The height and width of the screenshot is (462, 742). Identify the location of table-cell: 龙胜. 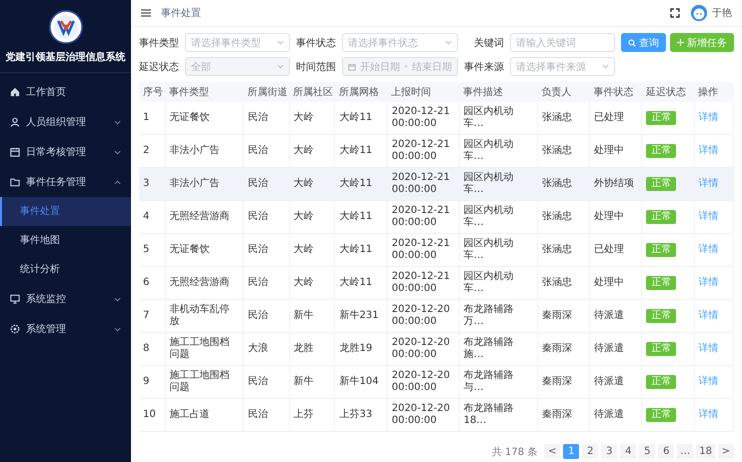
(312, 349).